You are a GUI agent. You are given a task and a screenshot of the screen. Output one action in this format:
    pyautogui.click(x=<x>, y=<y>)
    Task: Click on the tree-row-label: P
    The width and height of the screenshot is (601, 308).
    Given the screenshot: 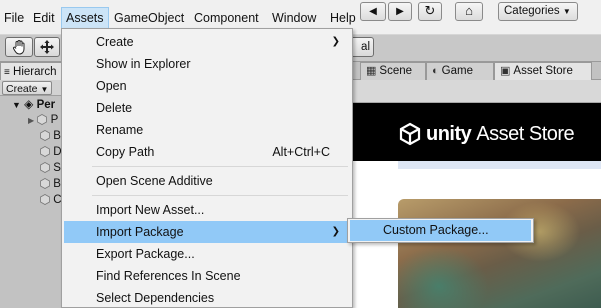 What is the action you would take?
    pyautogui.click(x=54, y=120)
    